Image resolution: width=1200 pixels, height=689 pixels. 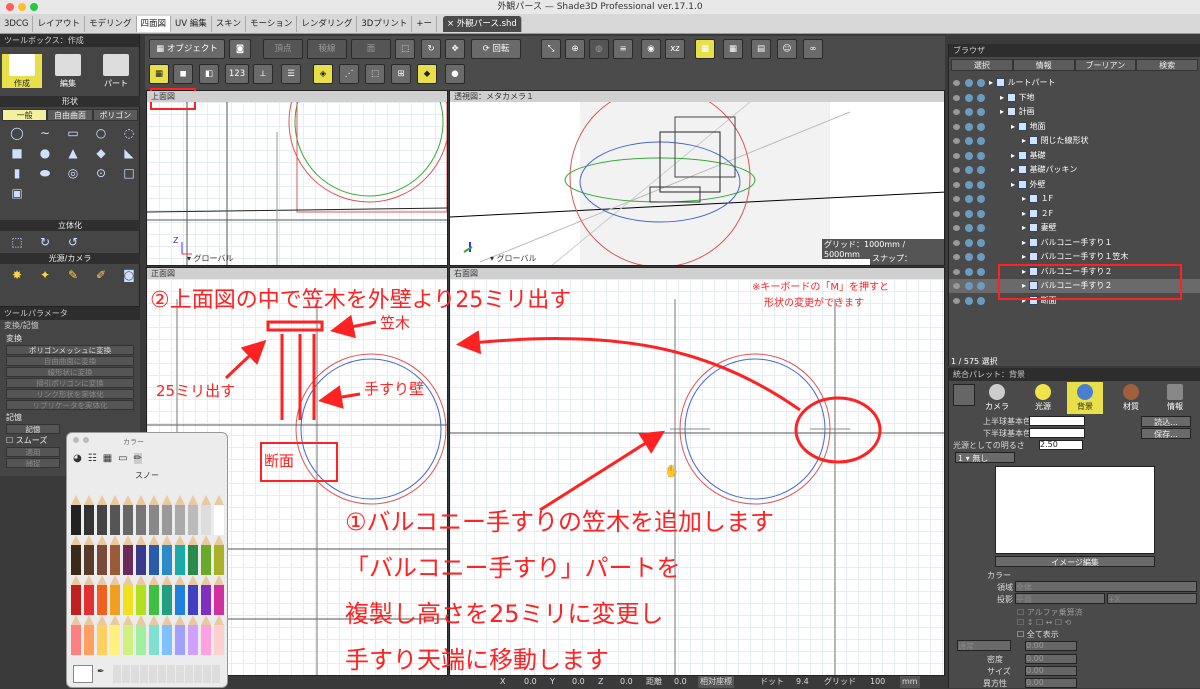 I want to click on ball-icon: ●, so click(x=455, y=74).